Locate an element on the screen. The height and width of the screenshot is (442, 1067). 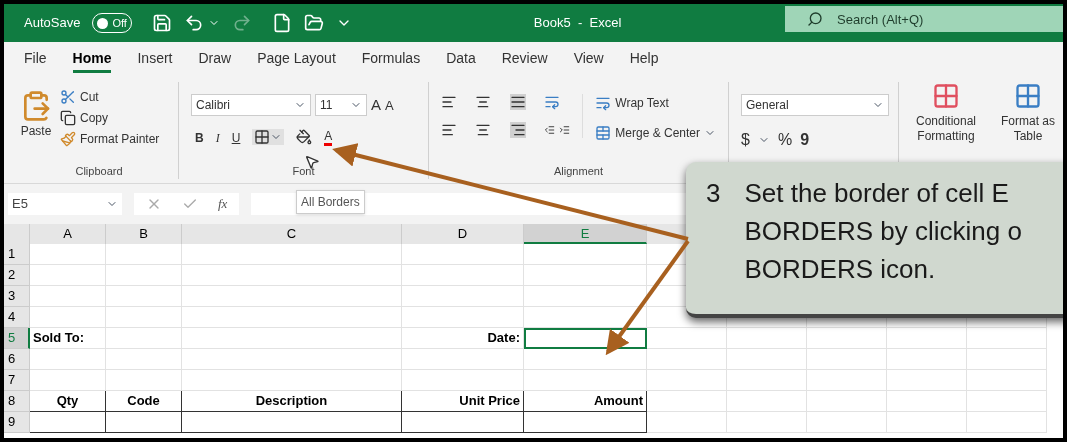
paste-button: Paste is located at coordinates (36, 124).